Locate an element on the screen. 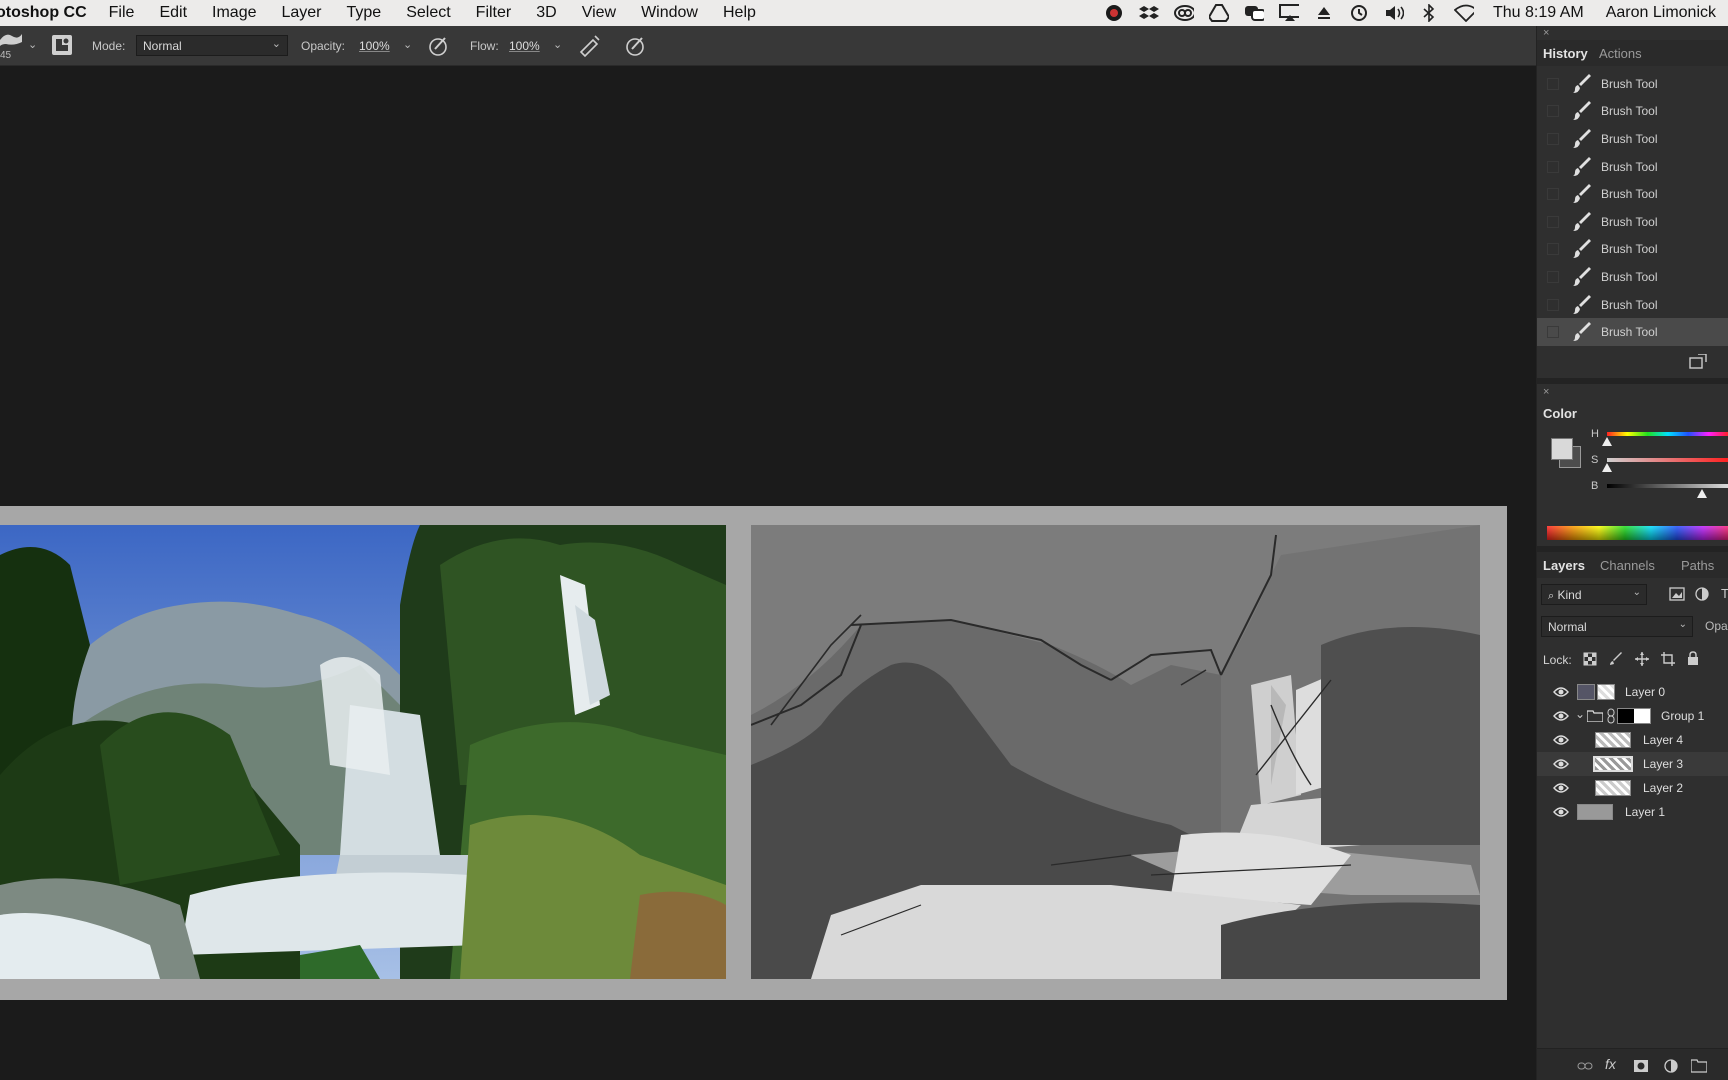 This screenshot has width=1728, height=1080. layer-filter-dropdown: ⌕ Kind ⌄ is located at coordinates (1594, 594).